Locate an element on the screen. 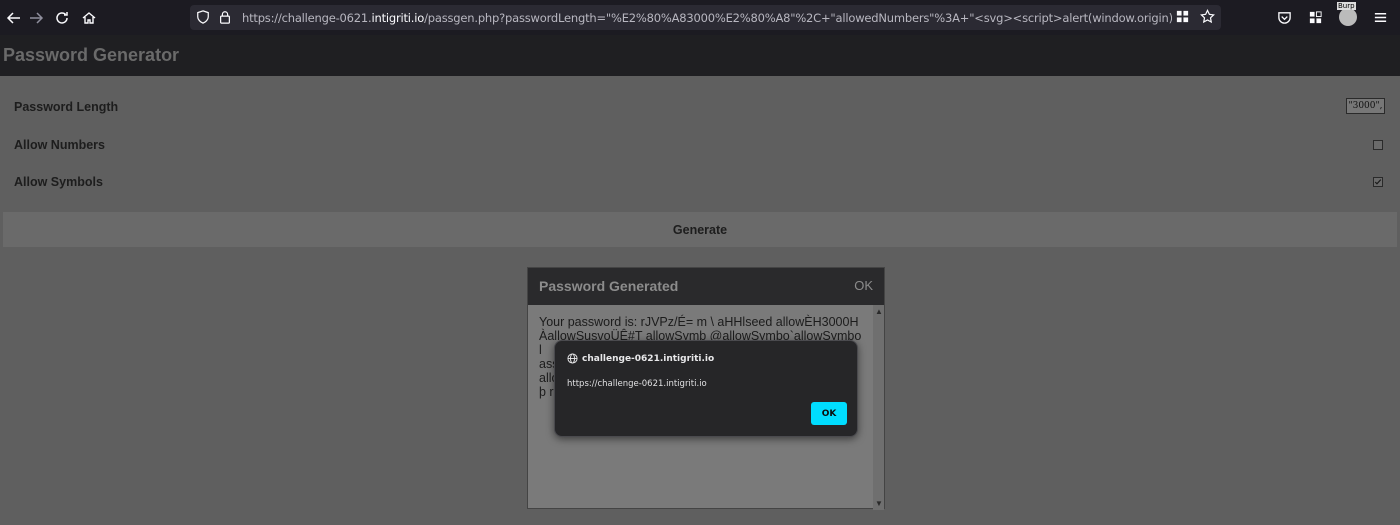 This screenshot has width=1400, height=525. checkmark-icon is located at coordinates (1378, 182).